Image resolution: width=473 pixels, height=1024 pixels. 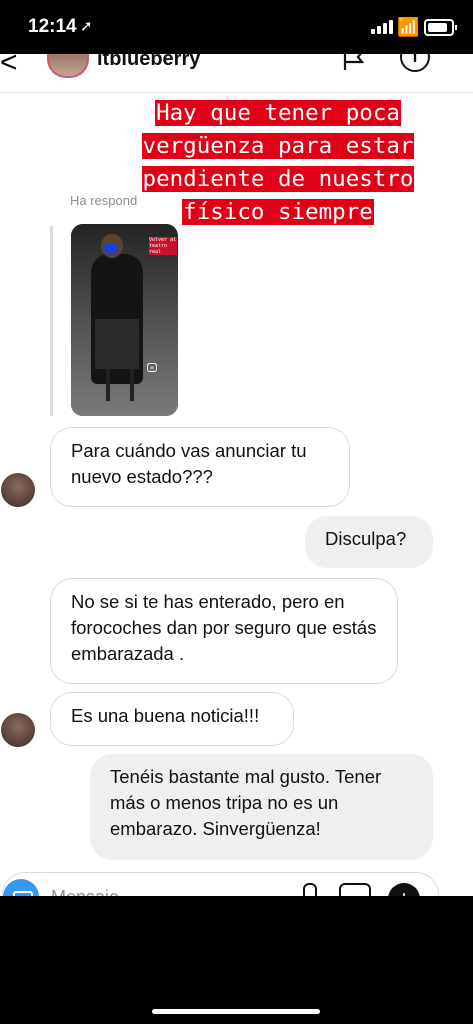 What do you see at coordinates (236, 960) in the screenshot?
I see `bottom-bar` at bounding box center [236, 960].